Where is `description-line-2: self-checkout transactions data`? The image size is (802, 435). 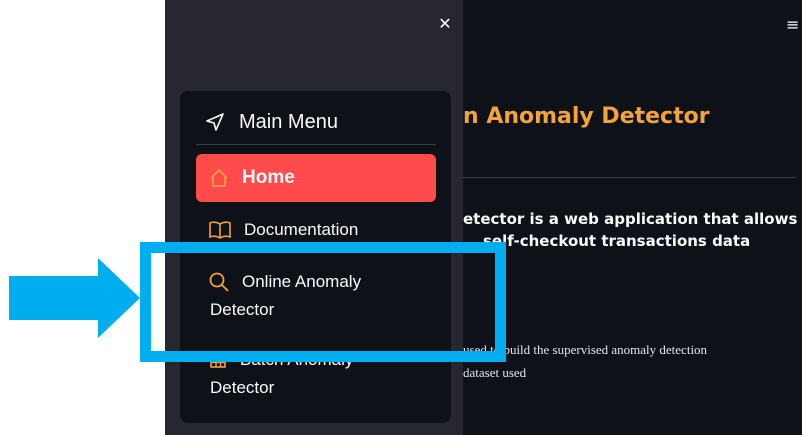
description-line-2: self-checkout transactions data is located at coordinates (617, 241).